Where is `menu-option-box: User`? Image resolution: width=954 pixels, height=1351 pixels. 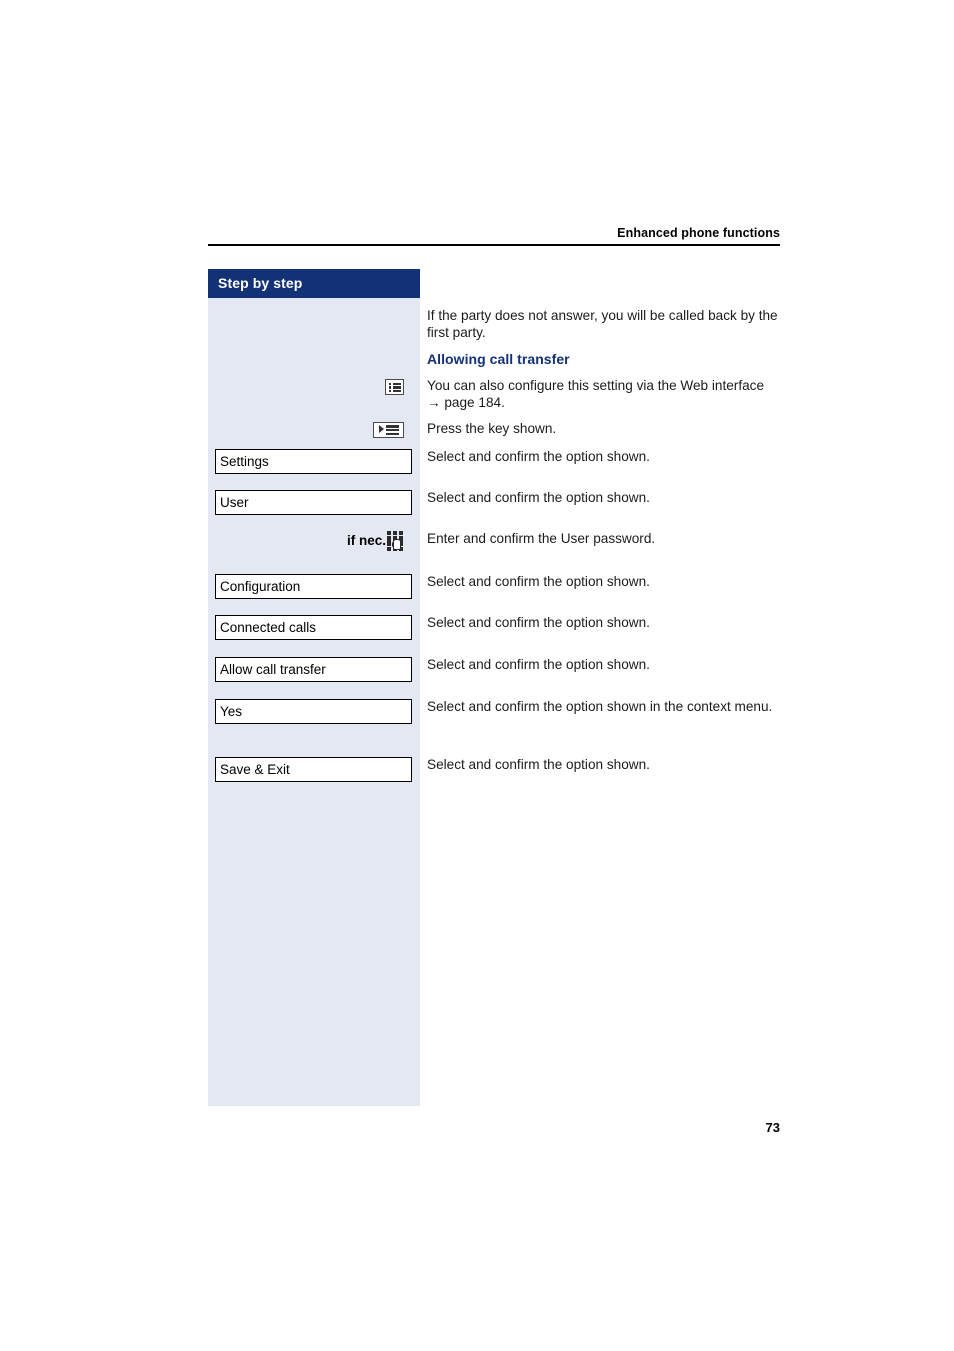 menu-option-box: User is located at coordinates (313, 502).